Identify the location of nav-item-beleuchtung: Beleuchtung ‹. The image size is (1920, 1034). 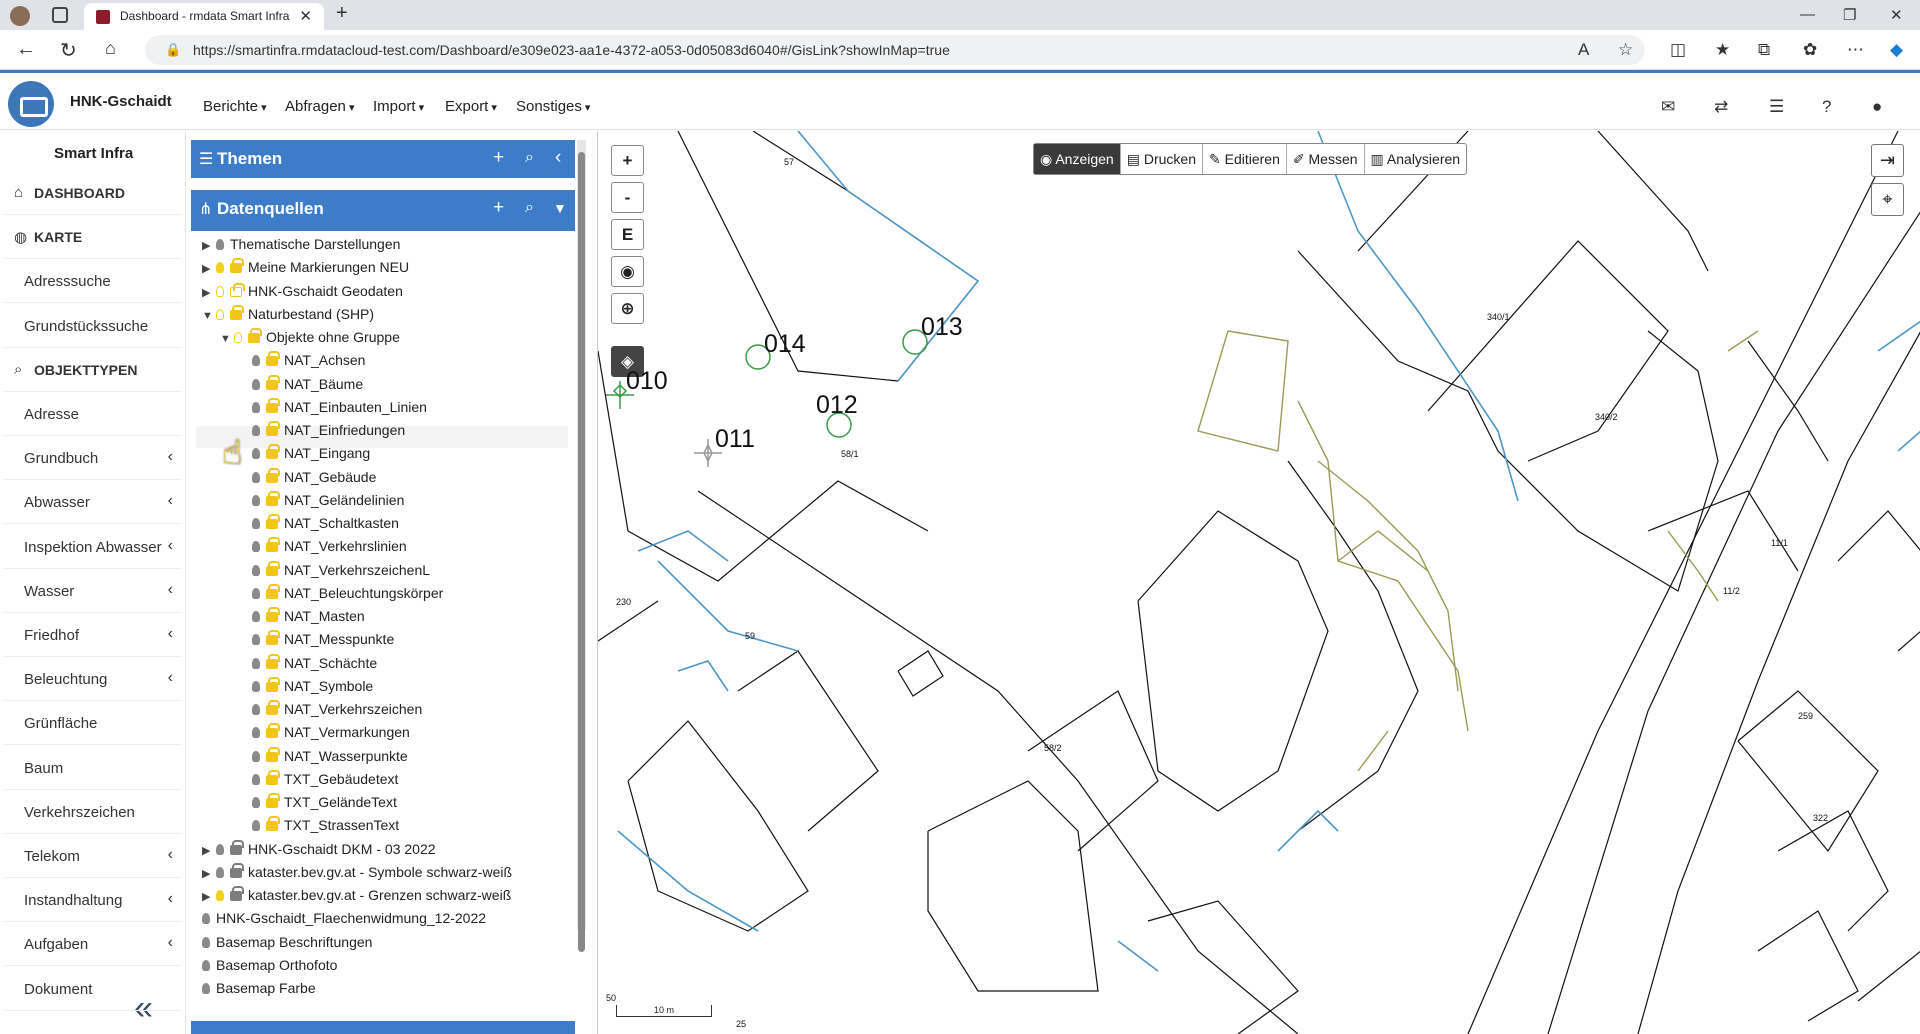
(93, 680).